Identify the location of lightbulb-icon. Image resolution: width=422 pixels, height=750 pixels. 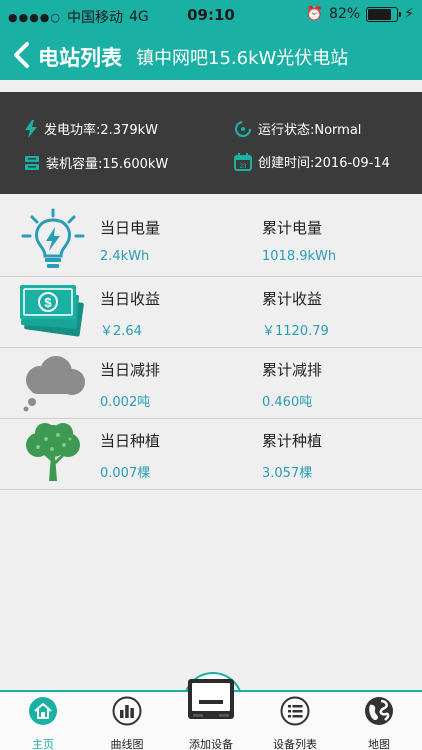
(53, 238).